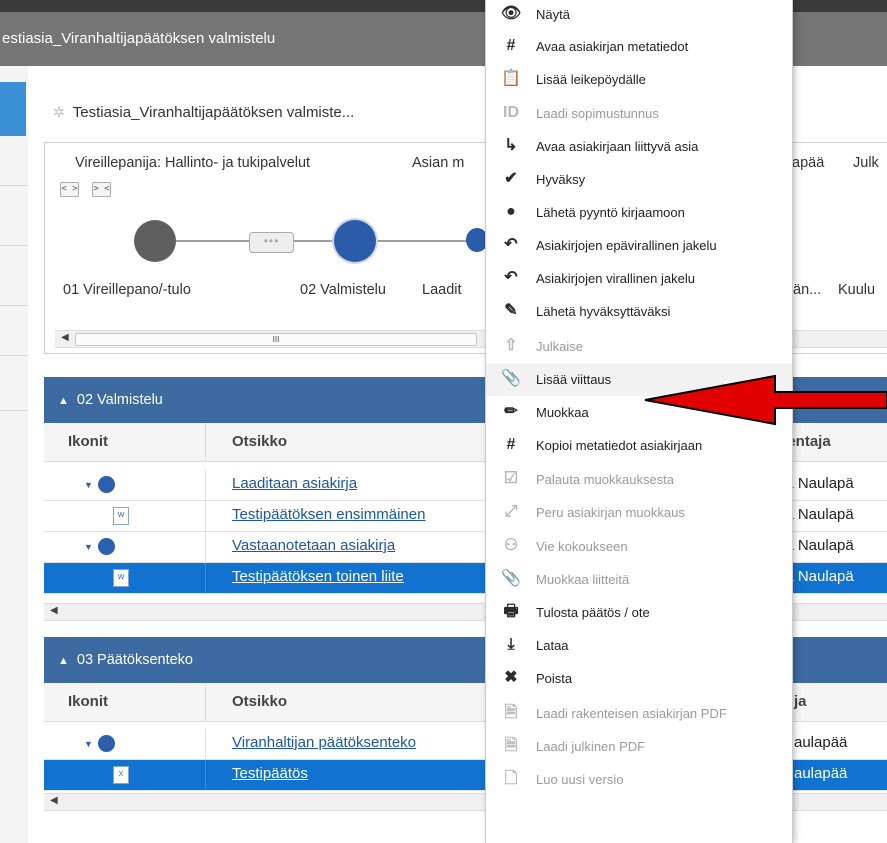 Image resolution: width=887 pixels, height=843 pixels. Describe the element at coordinates (639, 15) in the screenshot. I see `menu-item-eye: 👁 Näytä` at that location.